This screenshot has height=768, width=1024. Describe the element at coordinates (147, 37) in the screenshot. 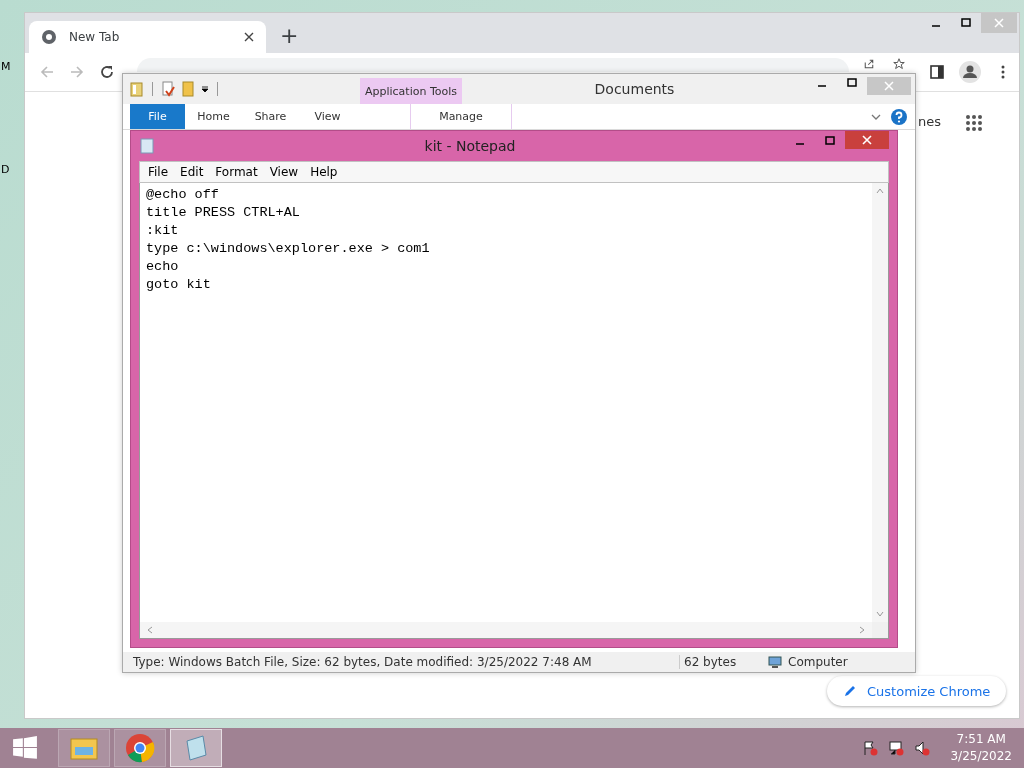

I see `browser-tab: New Tab` at that location.